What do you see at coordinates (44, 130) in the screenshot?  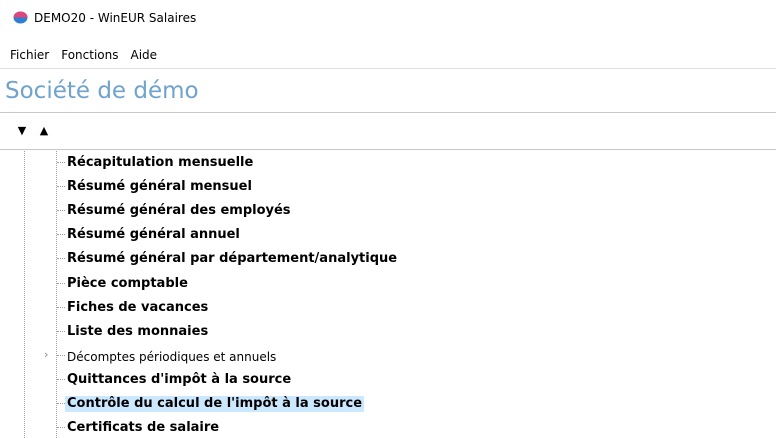 I see `sort-up-icon: ▲` at bounding box center [44, 130].